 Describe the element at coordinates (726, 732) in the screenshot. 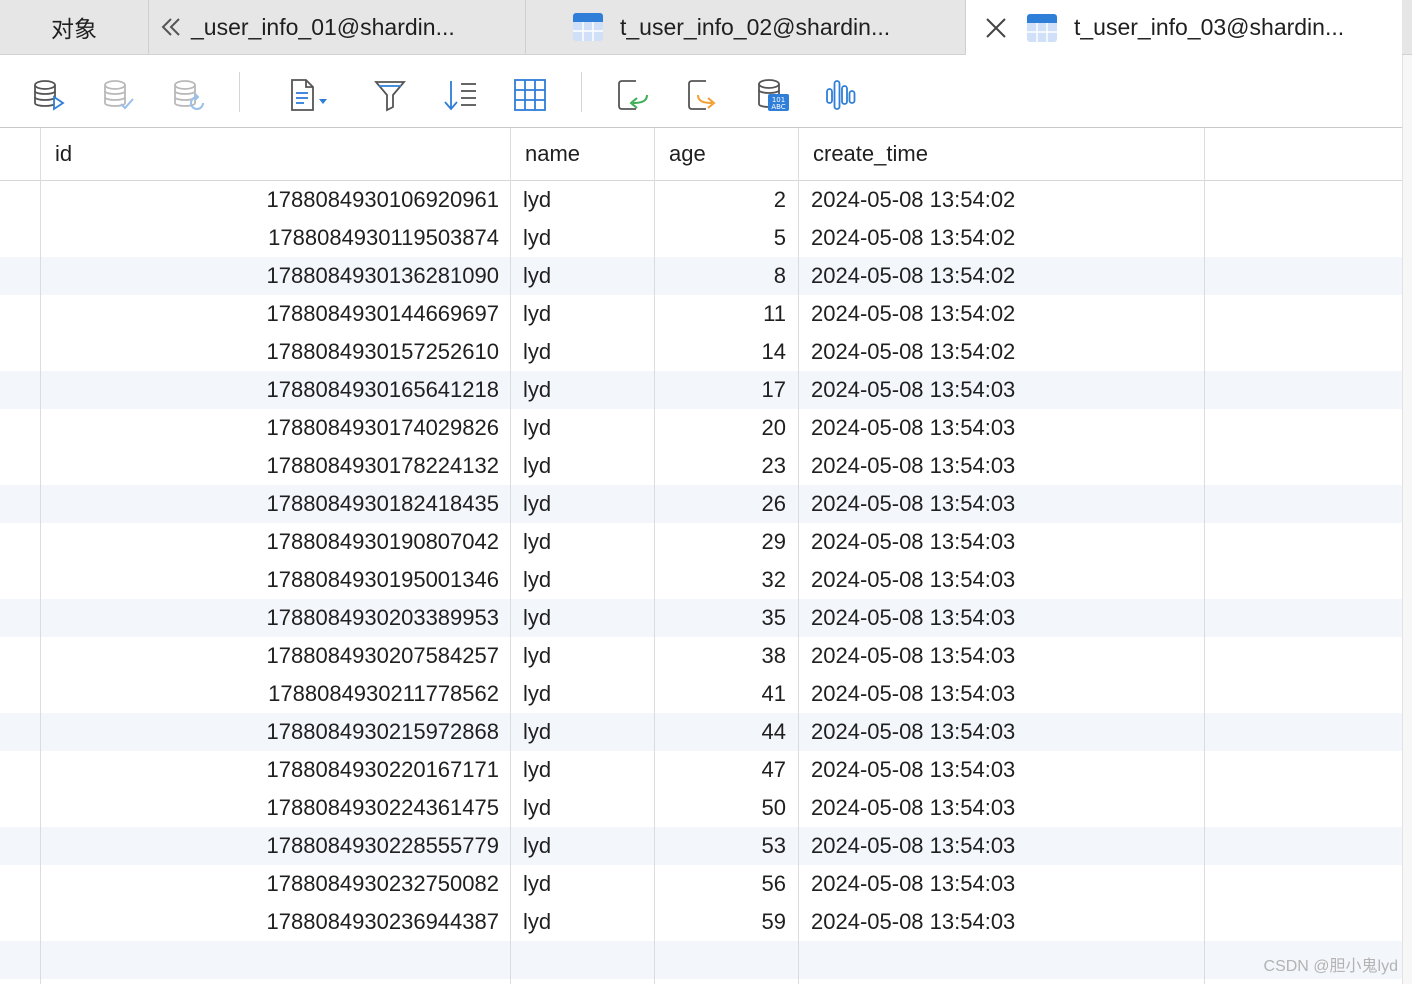

I see `cell-age: 44` at that location.